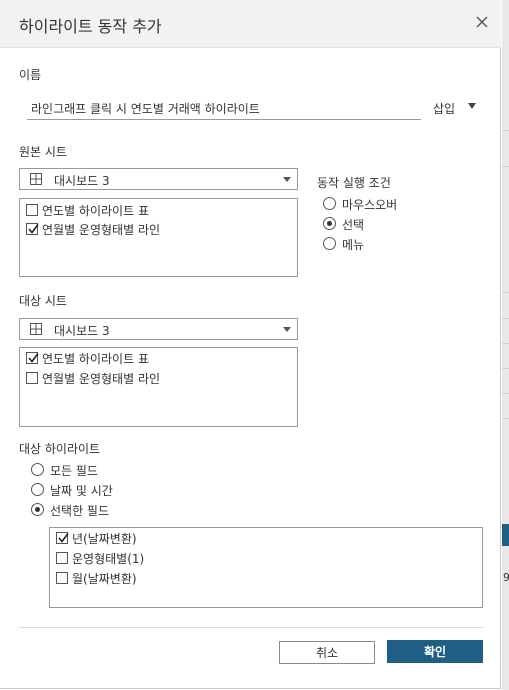 This screenshot has height=690, width=509. What do you see at coordinates (30, 75) in the screenshot?
I see `name-label: 이름` at bounding box center [30, 75].